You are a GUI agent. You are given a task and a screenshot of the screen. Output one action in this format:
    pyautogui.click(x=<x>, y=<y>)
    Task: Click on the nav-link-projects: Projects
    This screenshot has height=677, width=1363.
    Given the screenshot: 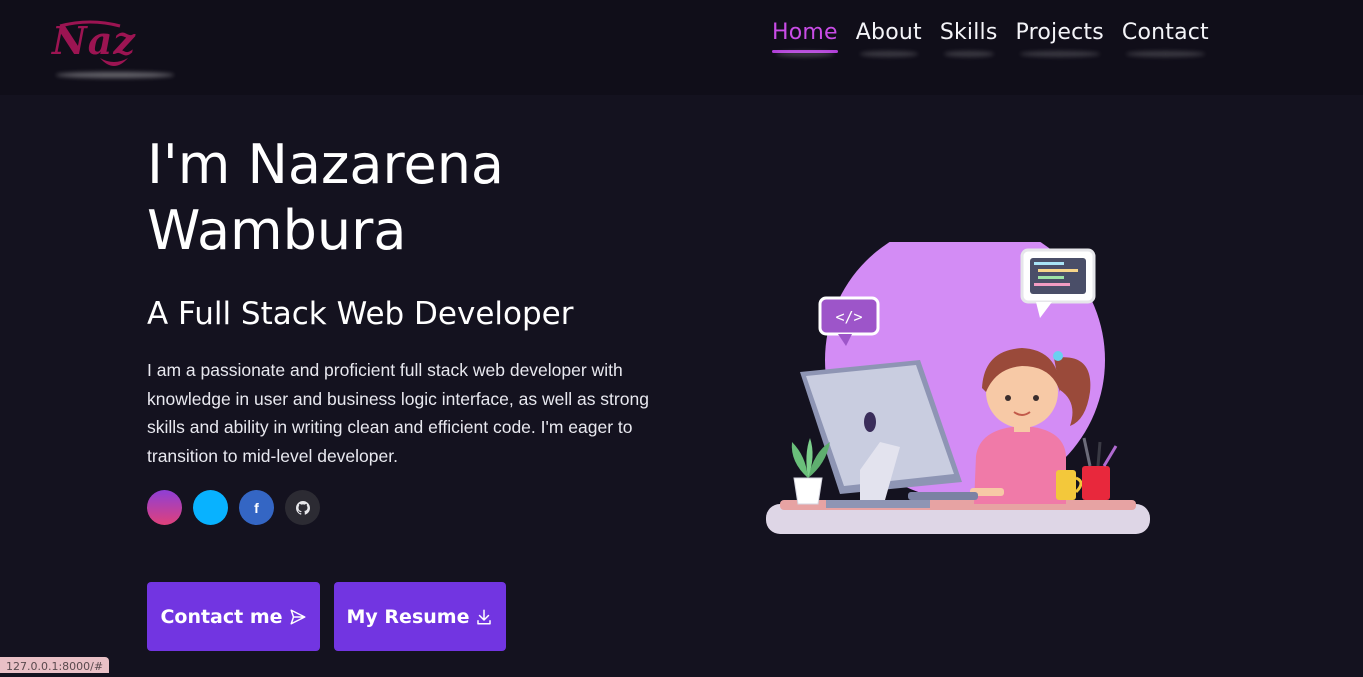 What is the action you would take?
    pyautogui.click(x=1060, y=37)
    